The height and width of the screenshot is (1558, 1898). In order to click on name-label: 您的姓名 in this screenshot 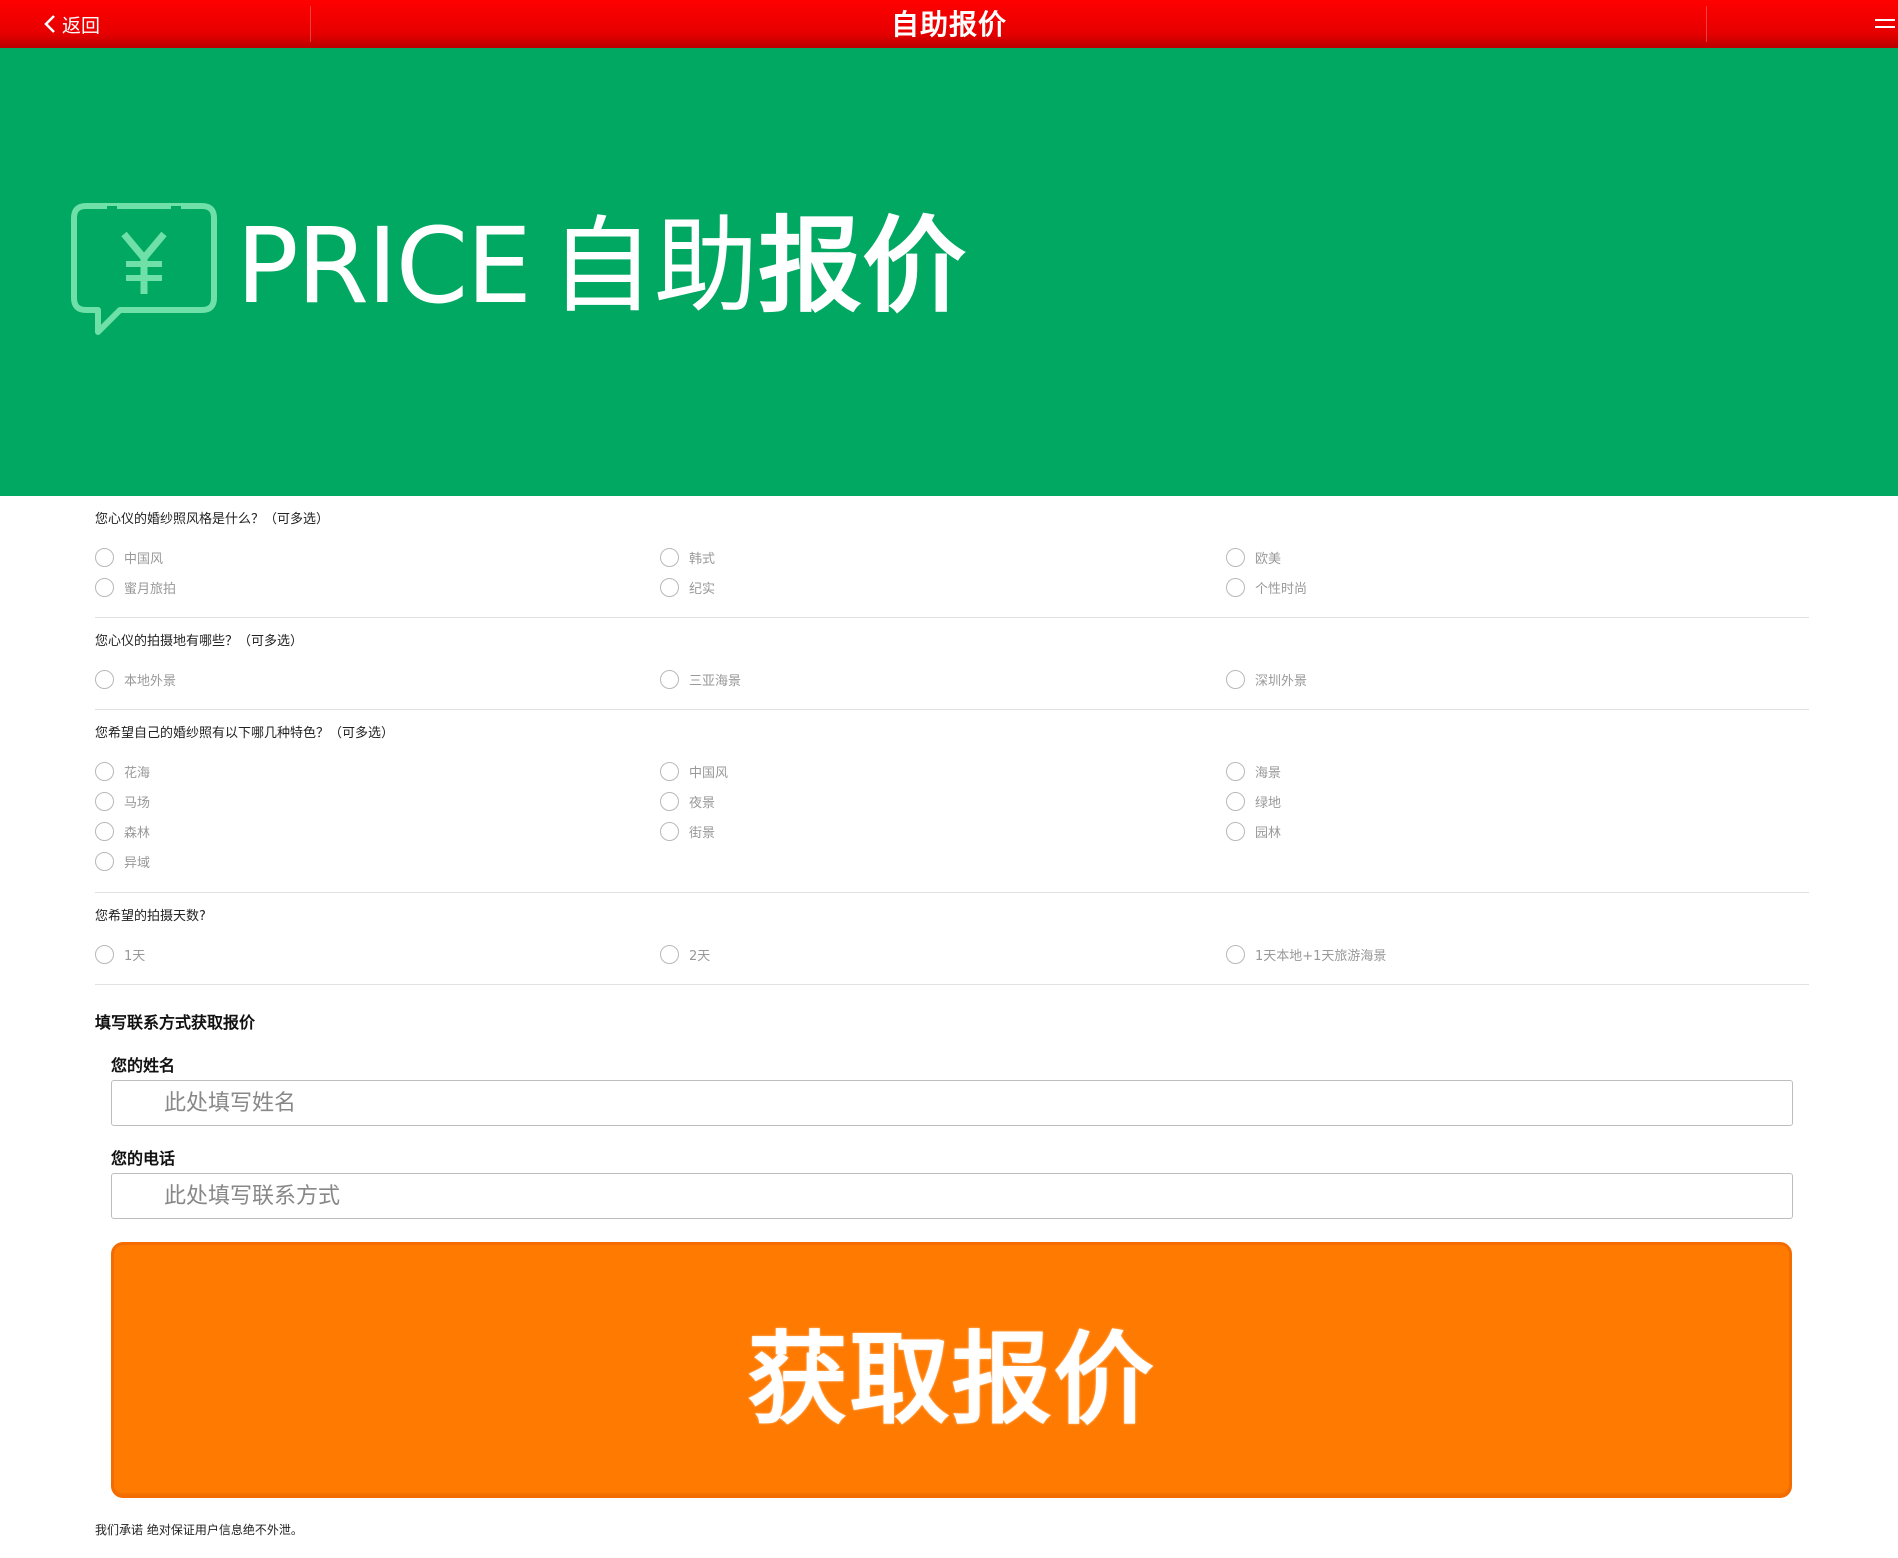, I will do `click(143, 1065)`.